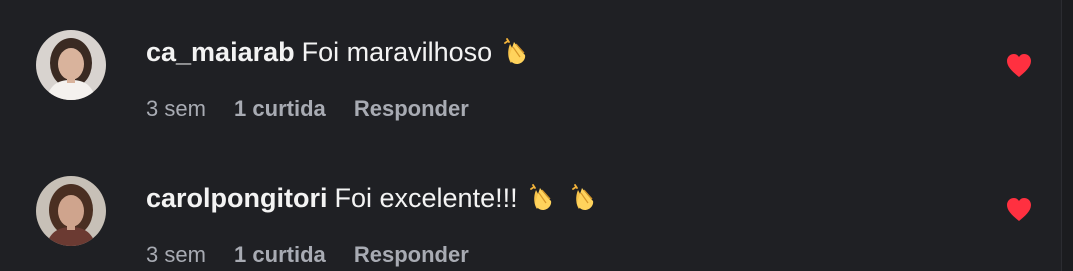 The image size is (1073, 271). What do you see at coordinates (220, 52) in the screenshot?
I see `username: ca_maiarab` at bounding box center [220, 52].